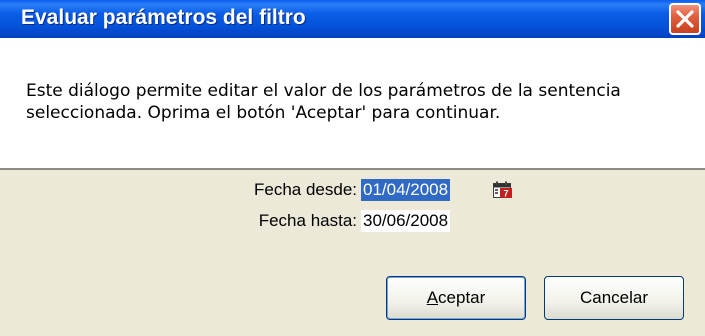 The image size is (705, 336). I want to click on accept-button-label: Aceptar, so click(456, 297).